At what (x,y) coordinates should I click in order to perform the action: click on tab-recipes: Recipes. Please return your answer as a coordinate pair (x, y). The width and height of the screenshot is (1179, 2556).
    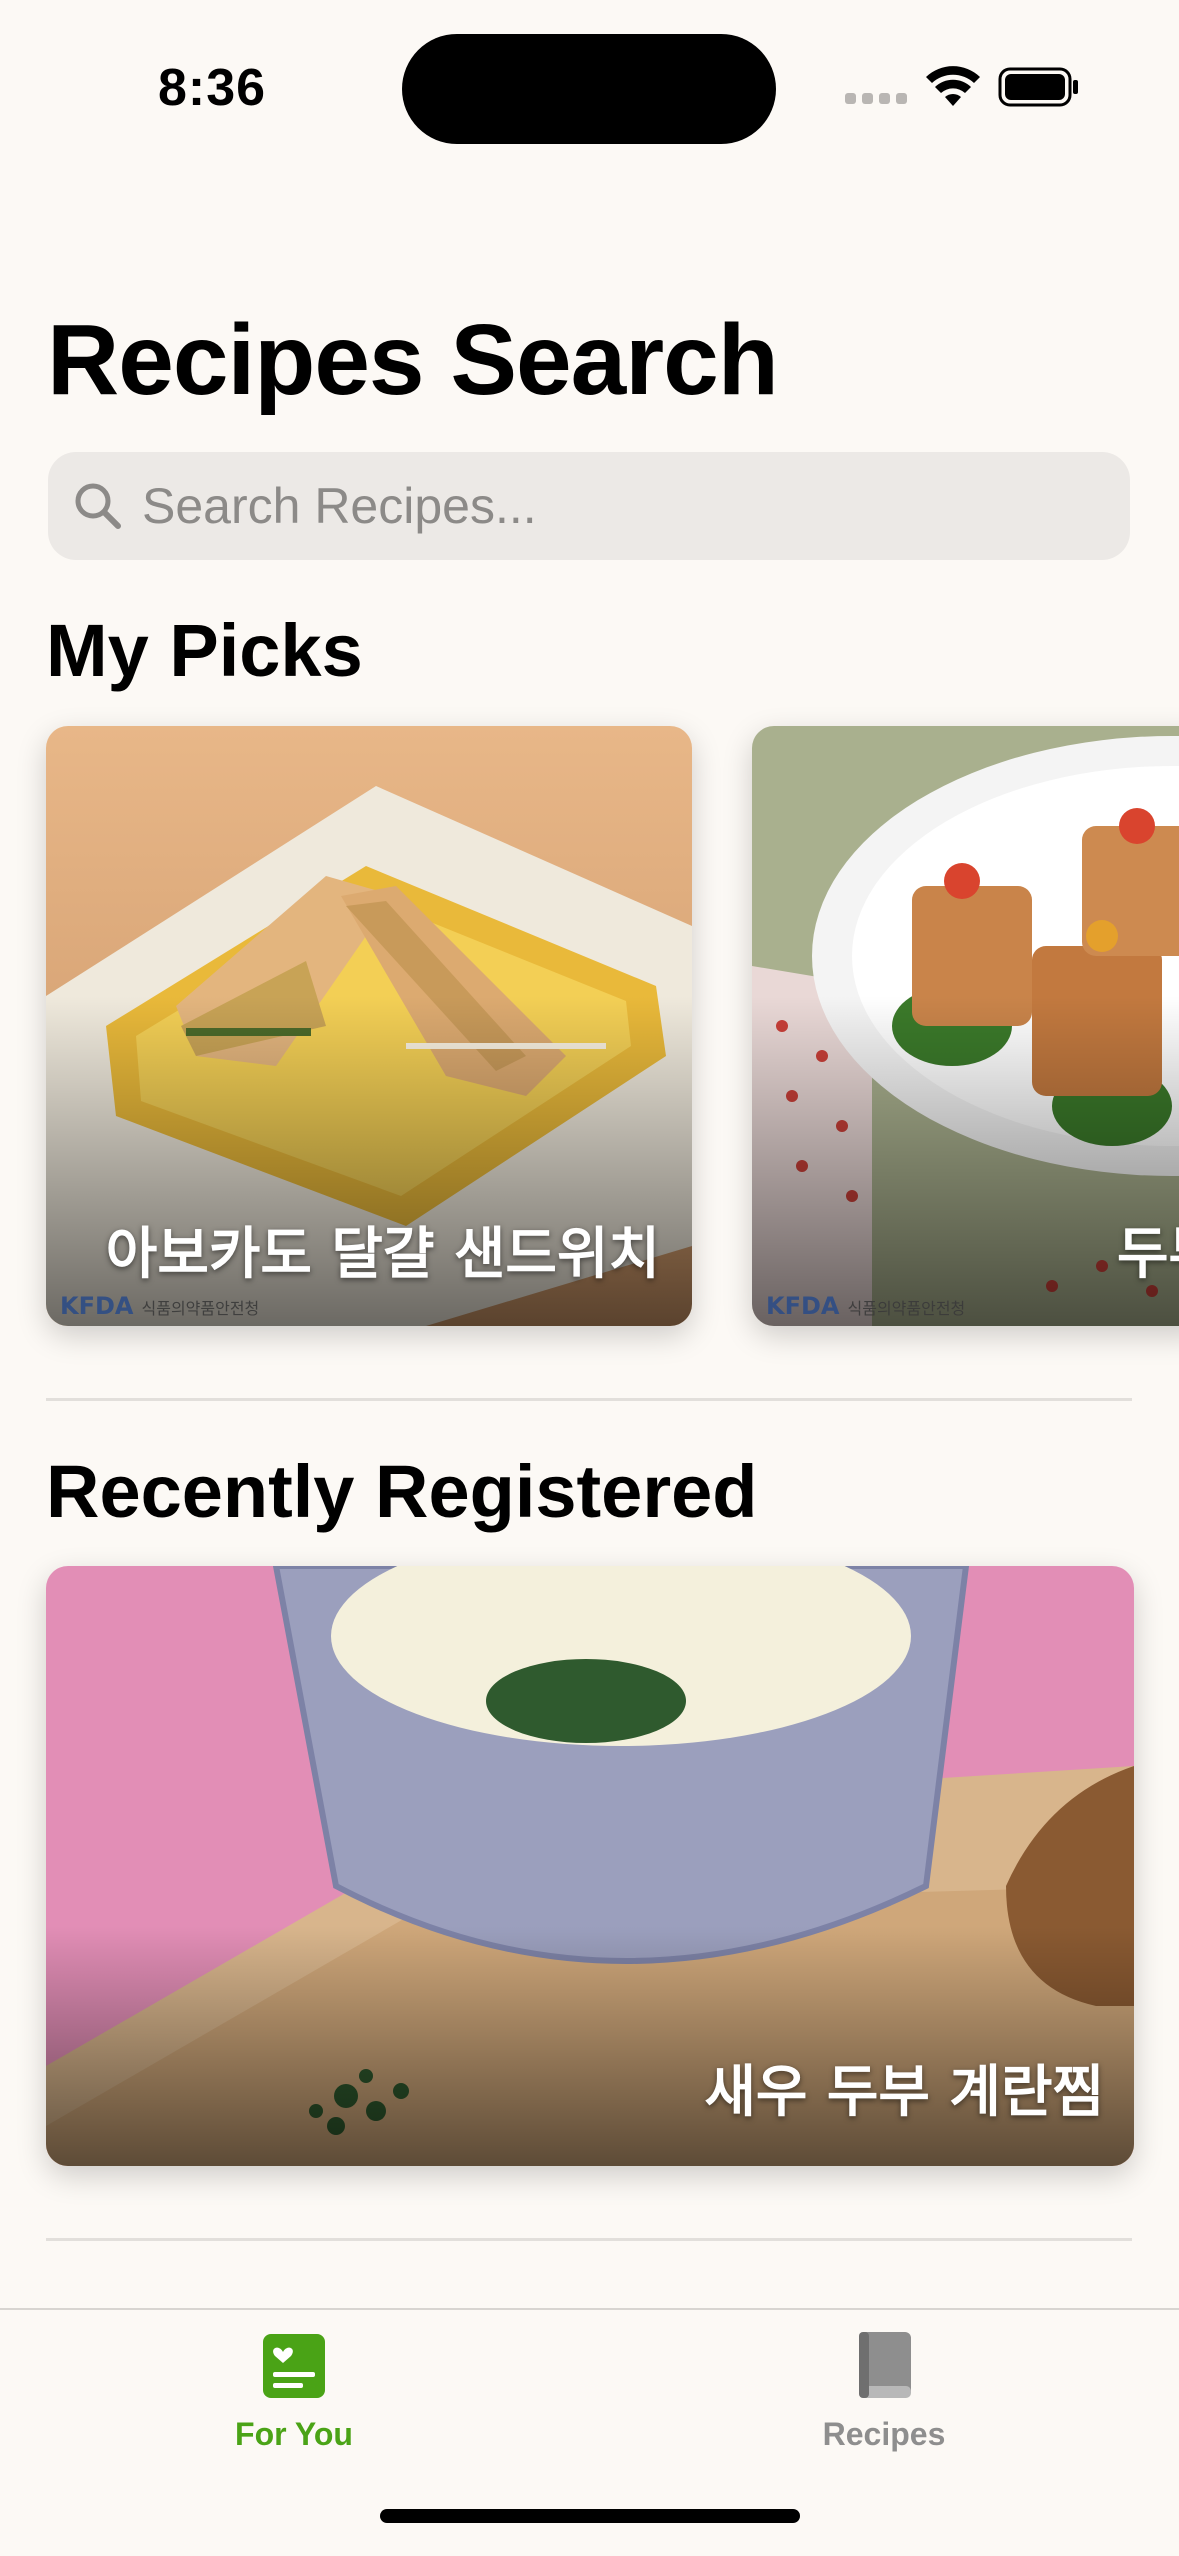
    Looking at the image, I should click on (884, 2391).